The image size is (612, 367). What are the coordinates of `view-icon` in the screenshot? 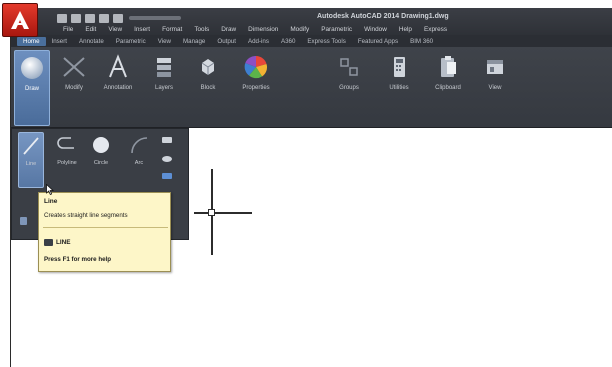 It's located at (495, 67).